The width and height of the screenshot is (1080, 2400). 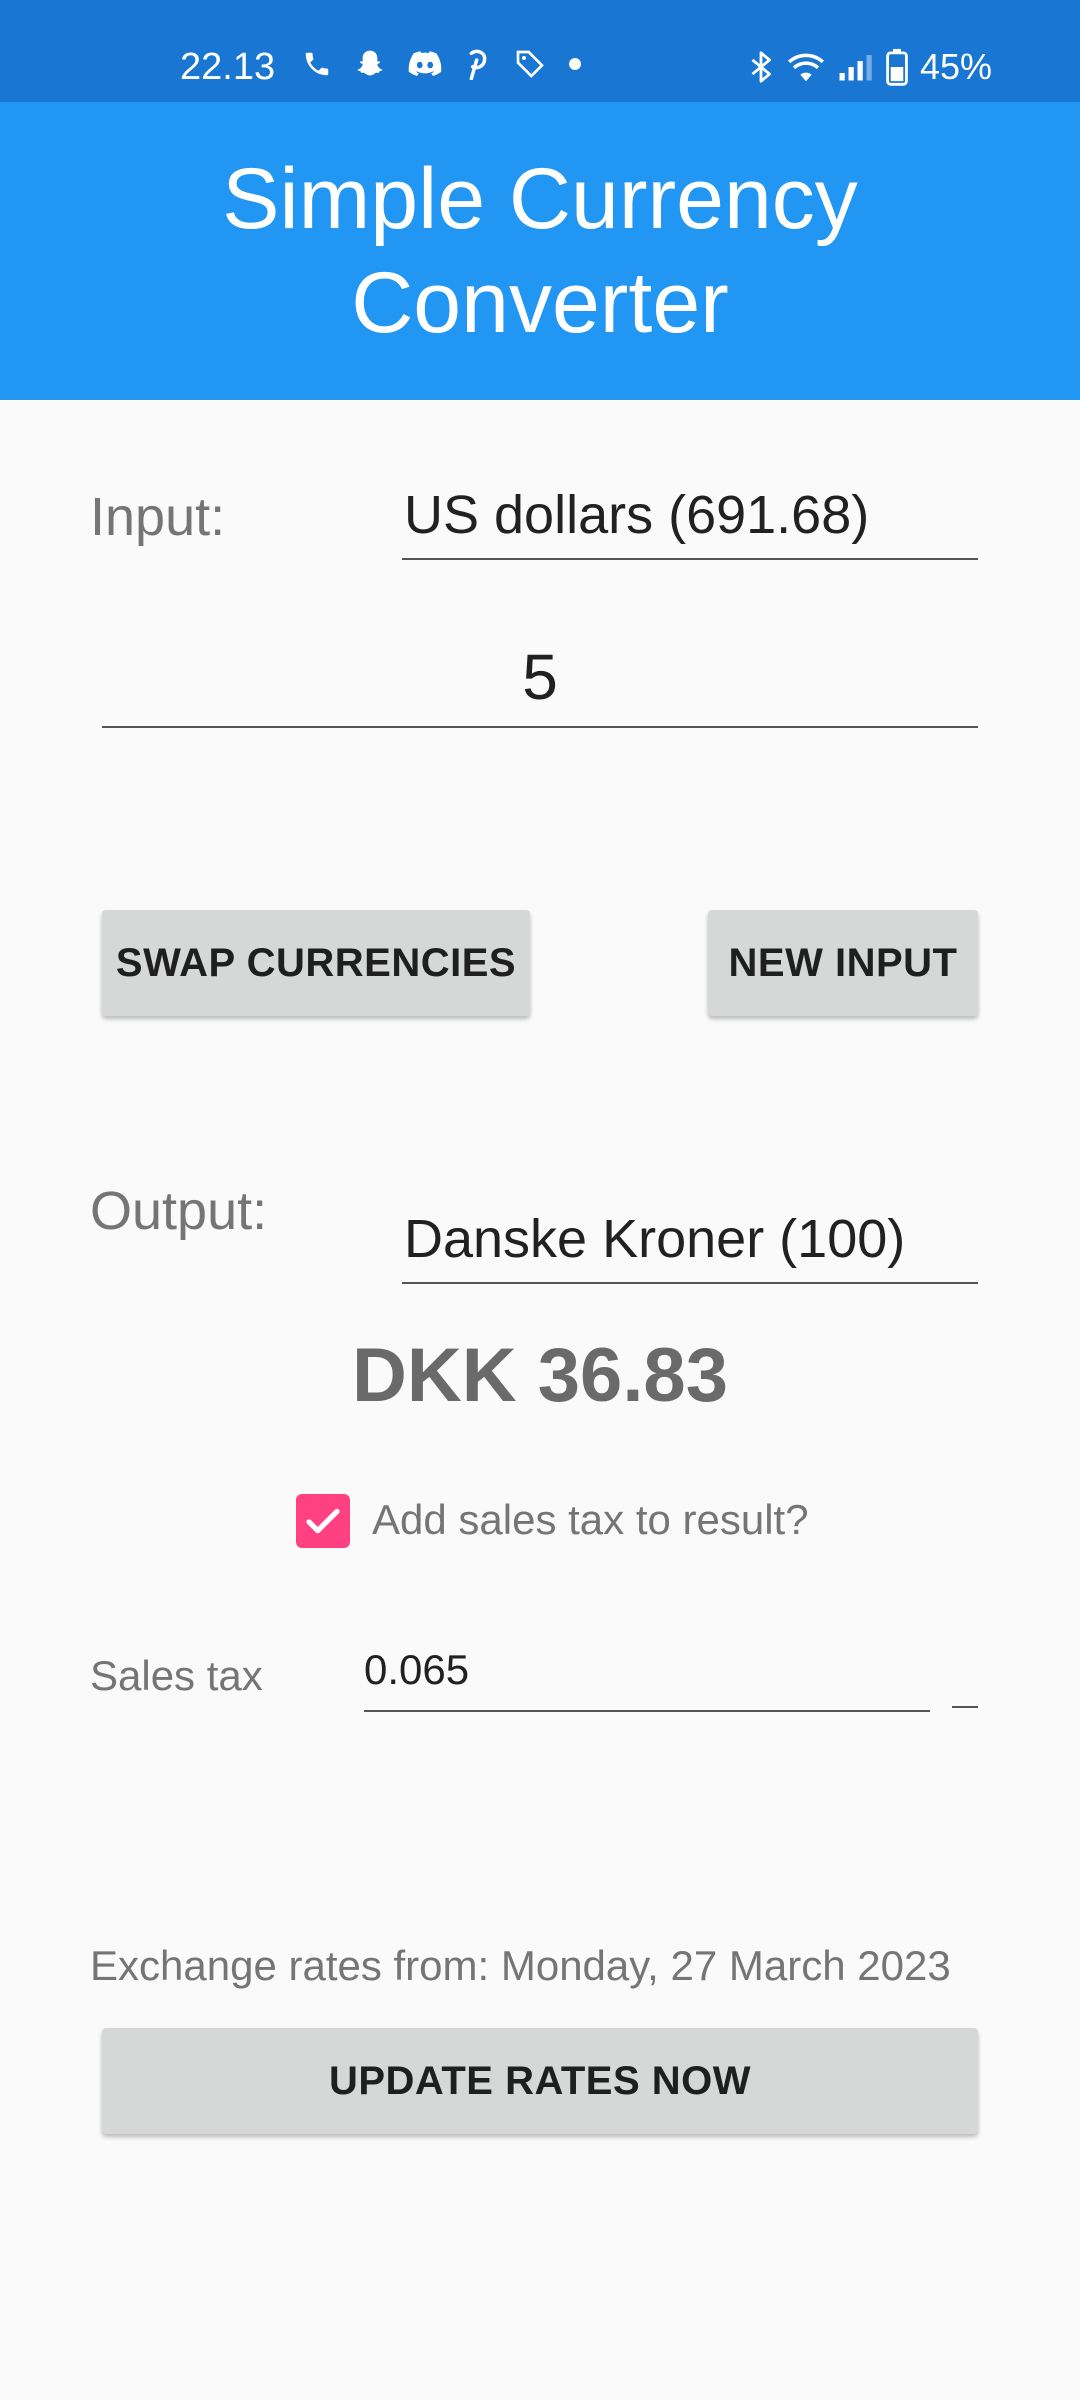 What do you see at coordinates (965, 1707) in the screenshot?
I see `tax-field-divider` at bounding box center [965, 1707].